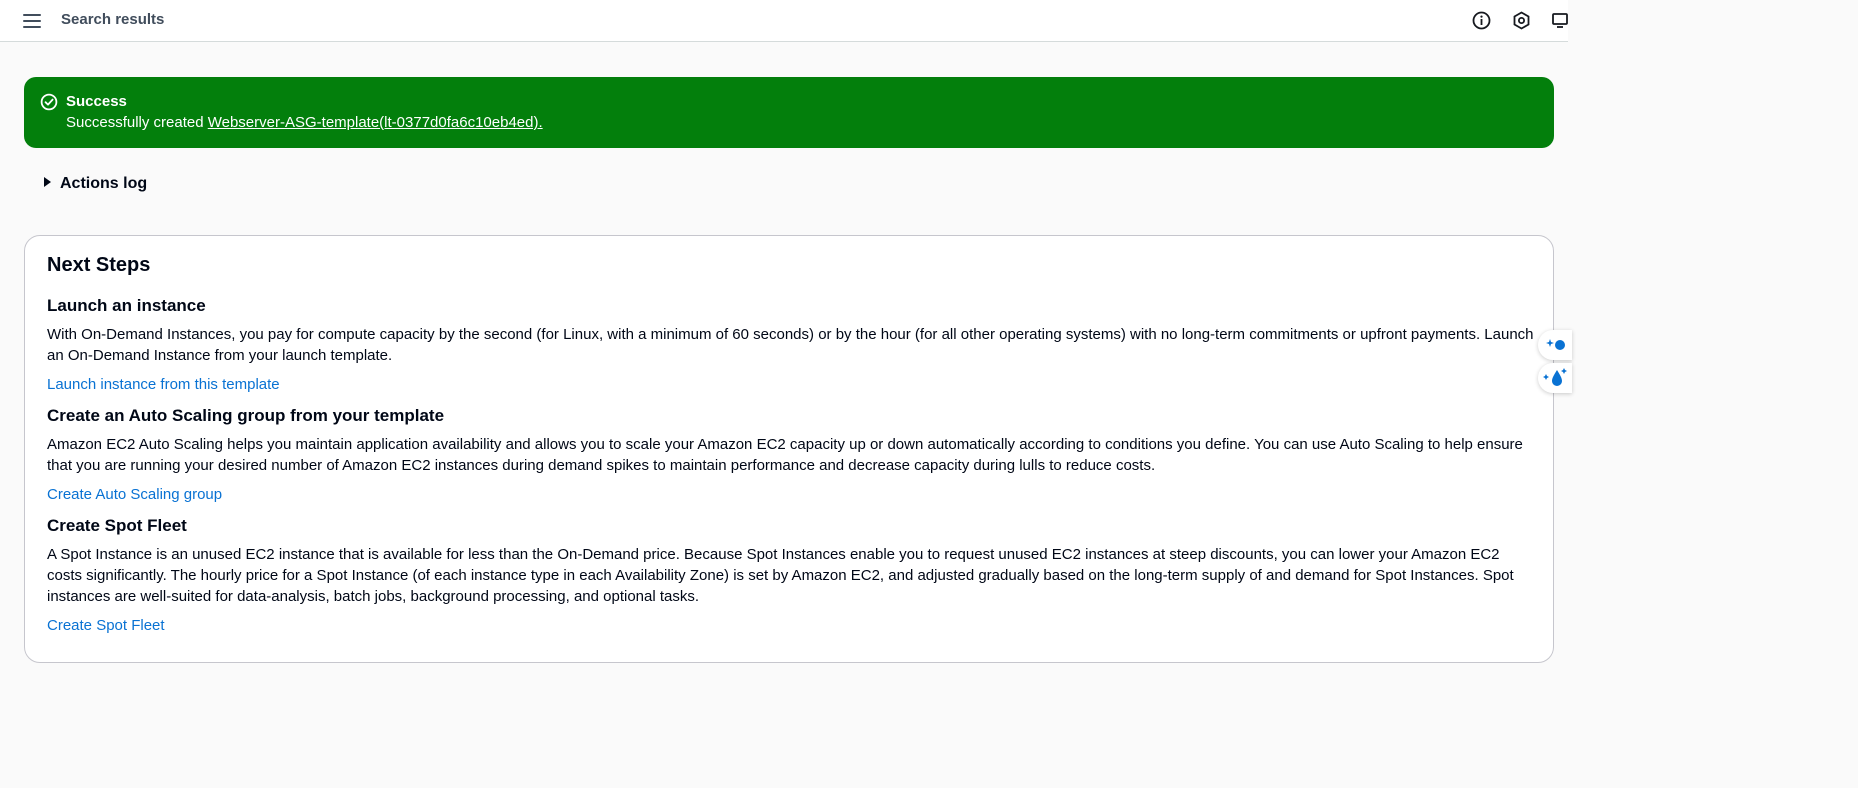  What do you see at coordinates (1481, 20) in the screenshot?
I see `info-icon` at bounding box center [1481, 20].